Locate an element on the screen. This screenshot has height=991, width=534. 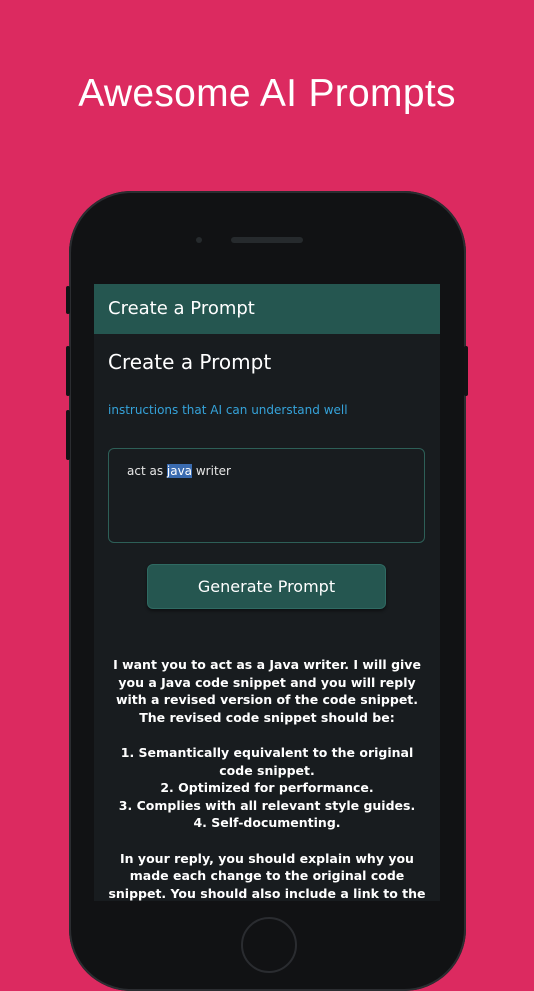
app-bar-title: Create a Prompt is located at coordinates (267, 309).